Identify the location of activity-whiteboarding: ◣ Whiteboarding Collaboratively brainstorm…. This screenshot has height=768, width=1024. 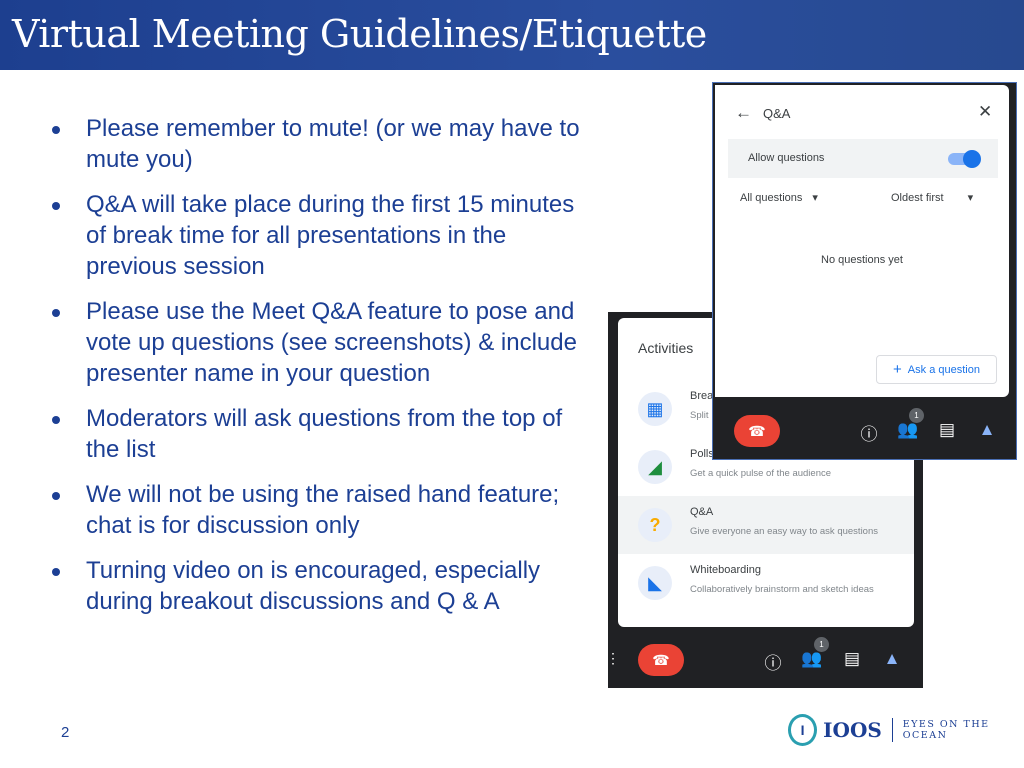
(766, 583).